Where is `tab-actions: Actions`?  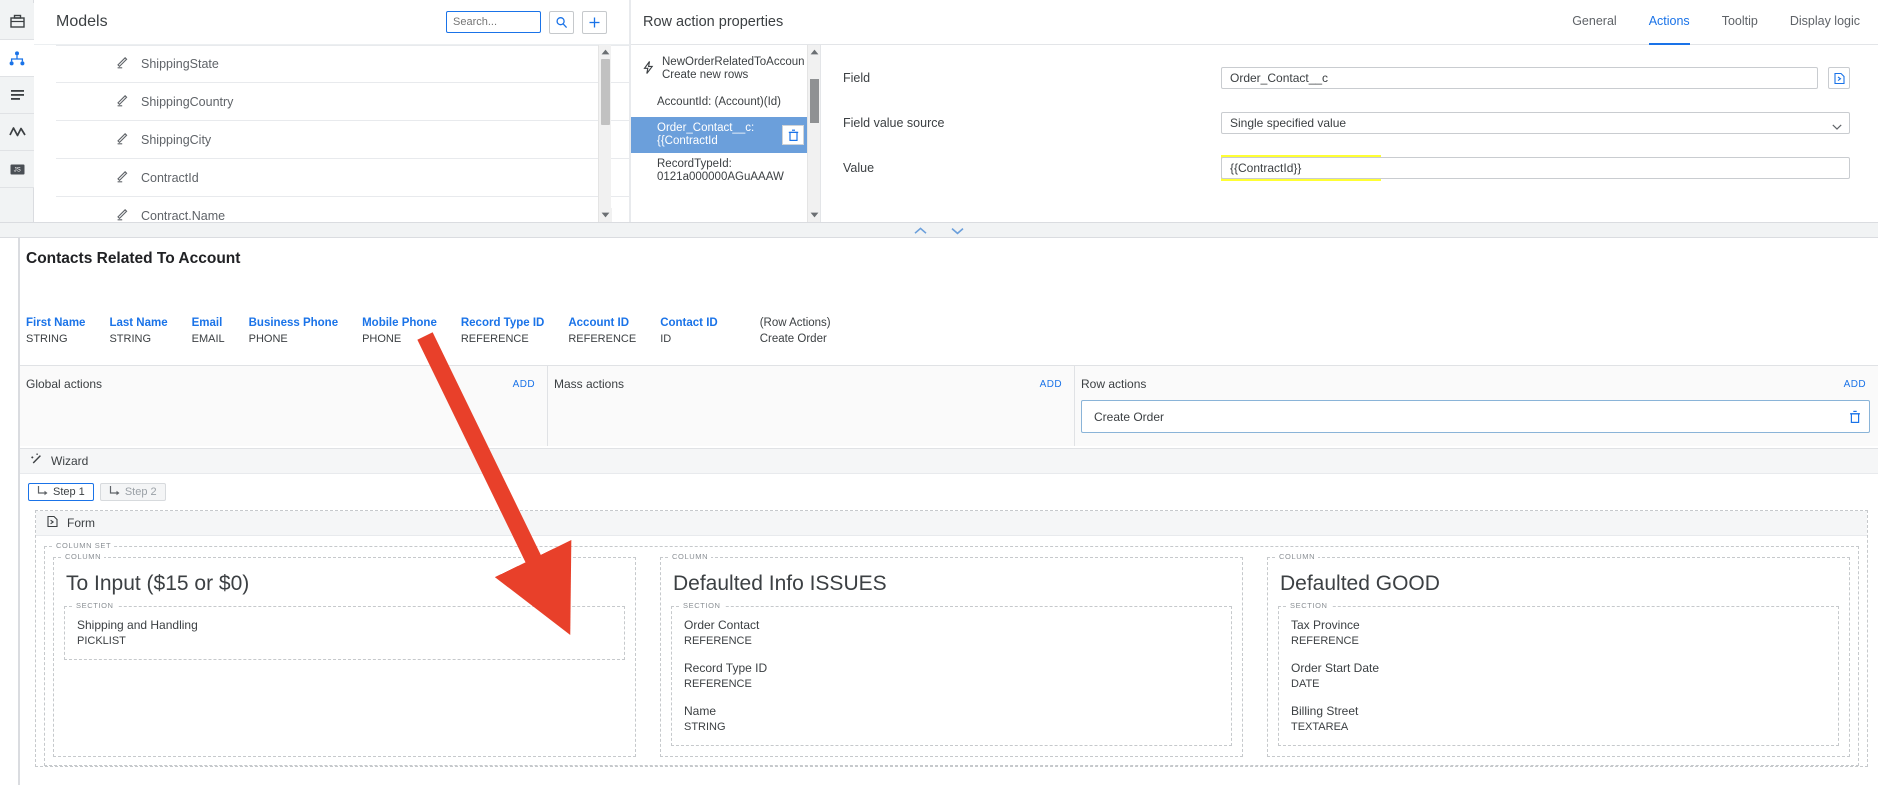 tab-actions: Actions is located at coordinates (1669, 22).